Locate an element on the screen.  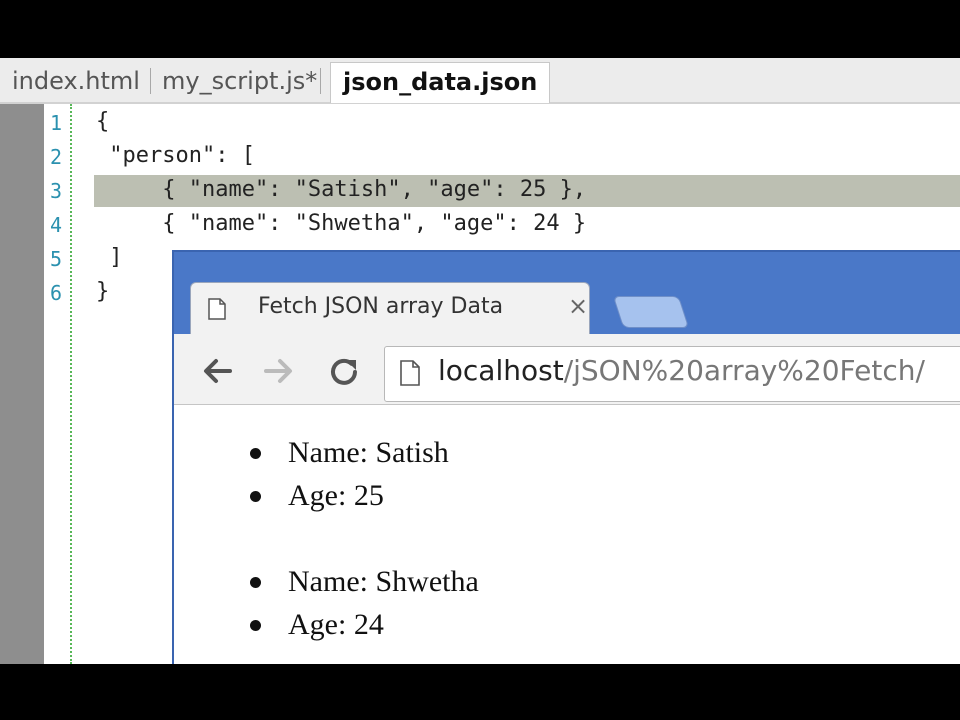
editor-tab-bar: index.html my_script.js* json_data.json is located at coordinates (480, 81).